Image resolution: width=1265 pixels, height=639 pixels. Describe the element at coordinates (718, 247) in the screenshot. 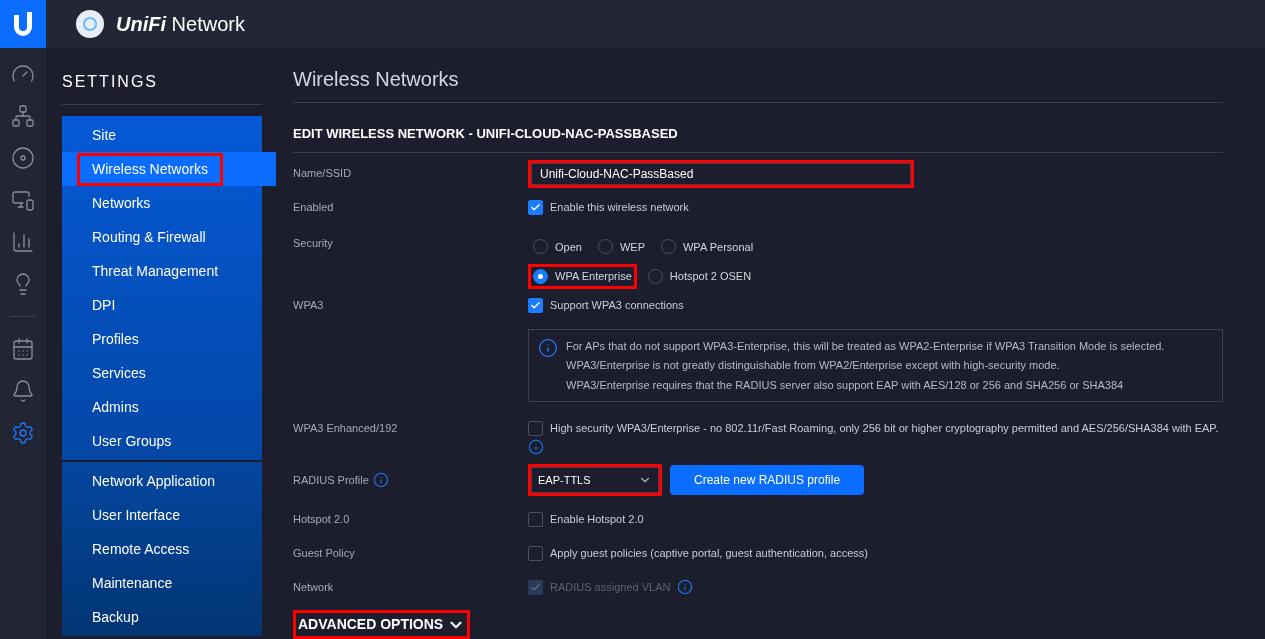

I see `radio-label: WPA Personal` at that location.